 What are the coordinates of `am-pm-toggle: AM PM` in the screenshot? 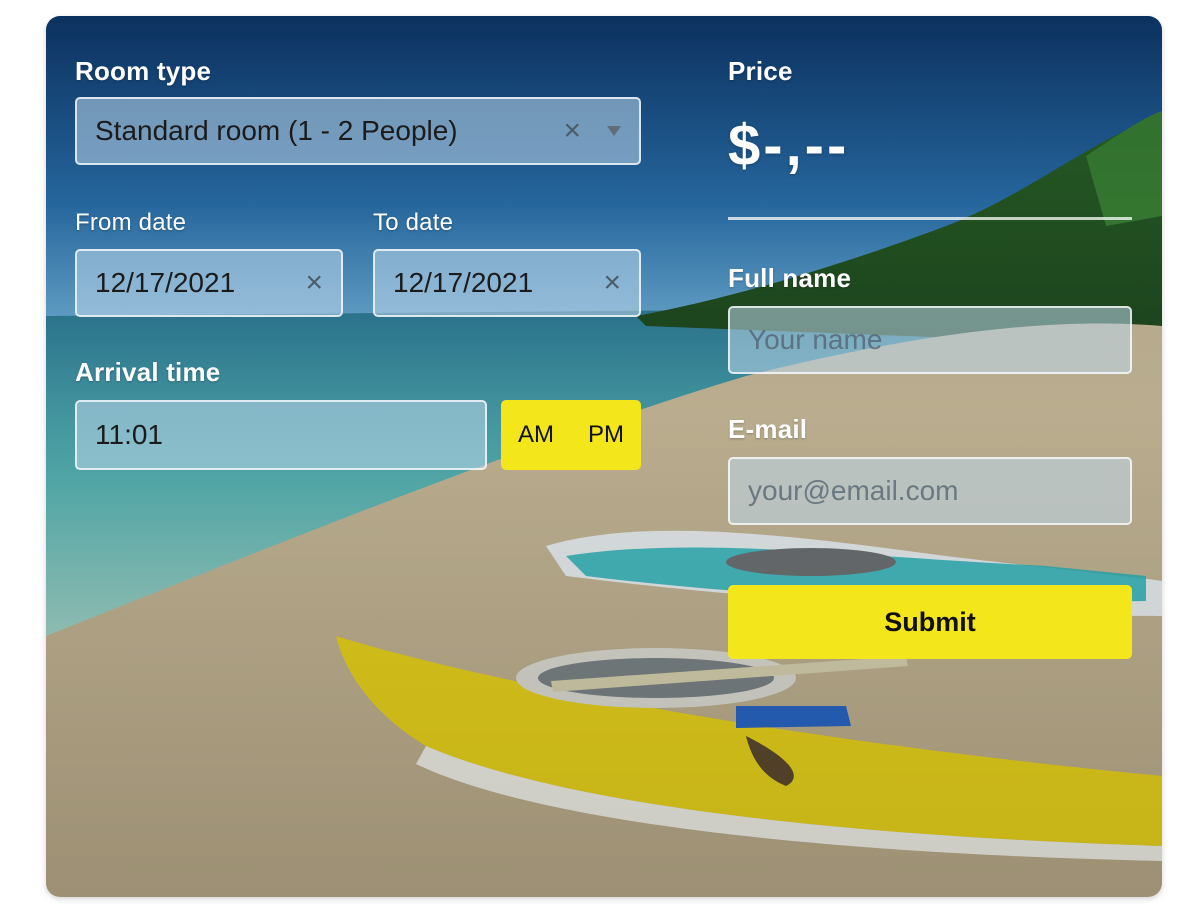 It's located at (571, 435).